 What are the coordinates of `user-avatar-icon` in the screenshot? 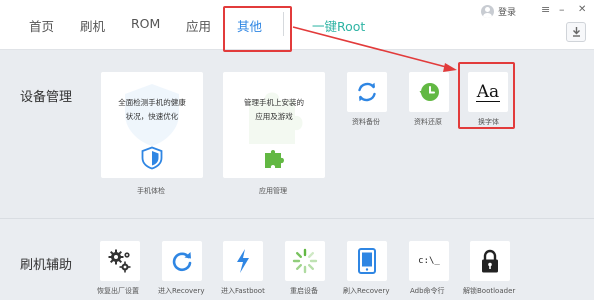 It's located at (487, 11).